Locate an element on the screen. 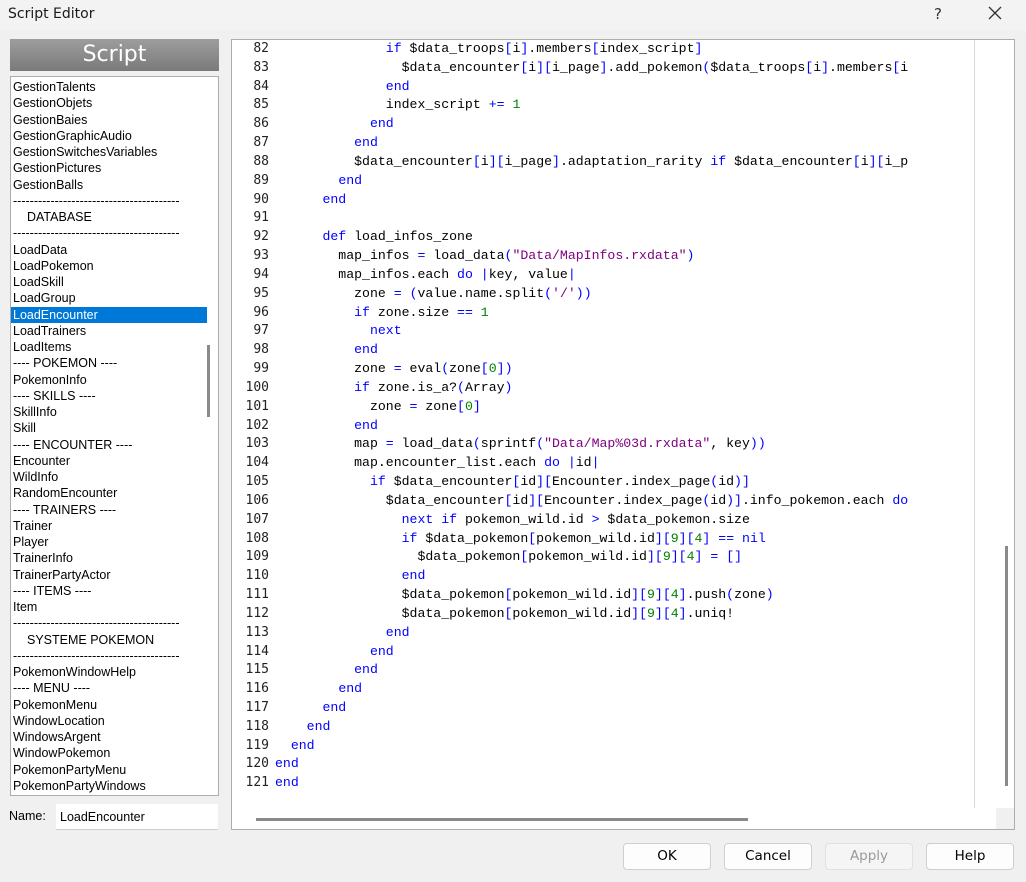 This screenshot has height=882, width=1026. code-line: if zone.is_a?(Array) is located at coordinates (624, 388).